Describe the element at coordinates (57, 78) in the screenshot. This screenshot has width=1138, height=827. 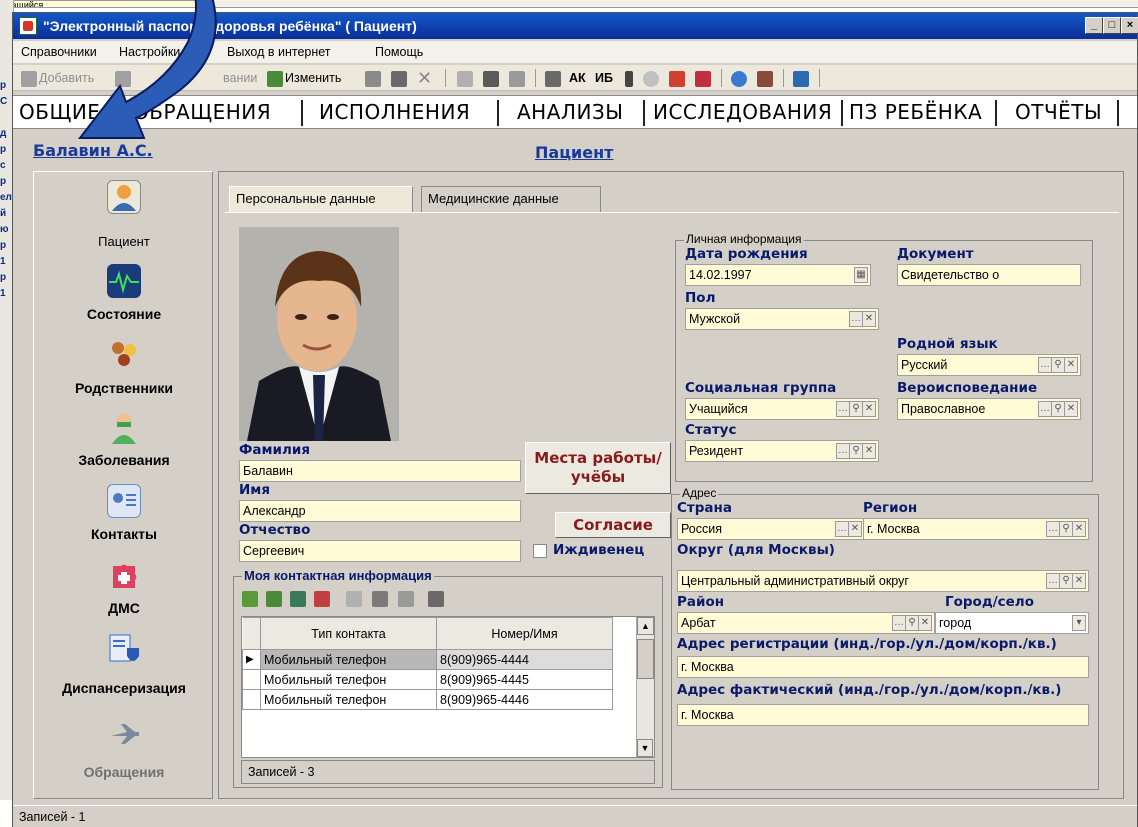
I see `add-button: Добавить` at that location.